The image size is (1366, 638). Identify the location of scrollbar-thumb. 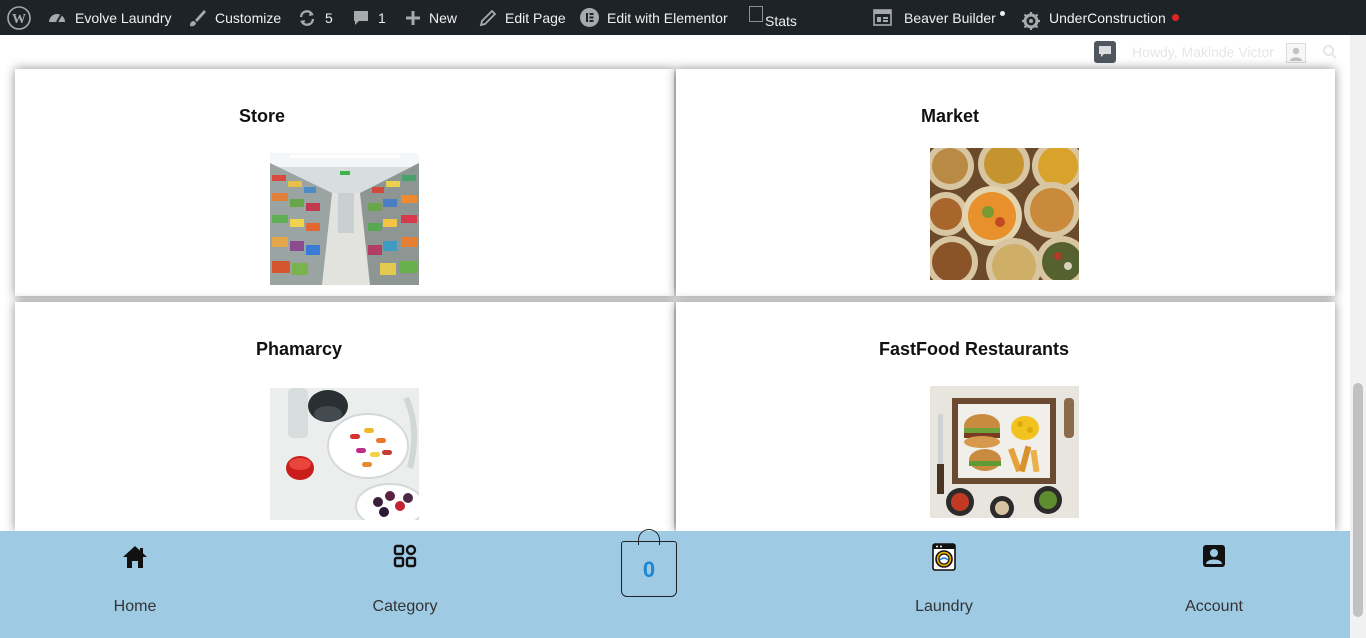
(1358, 500).